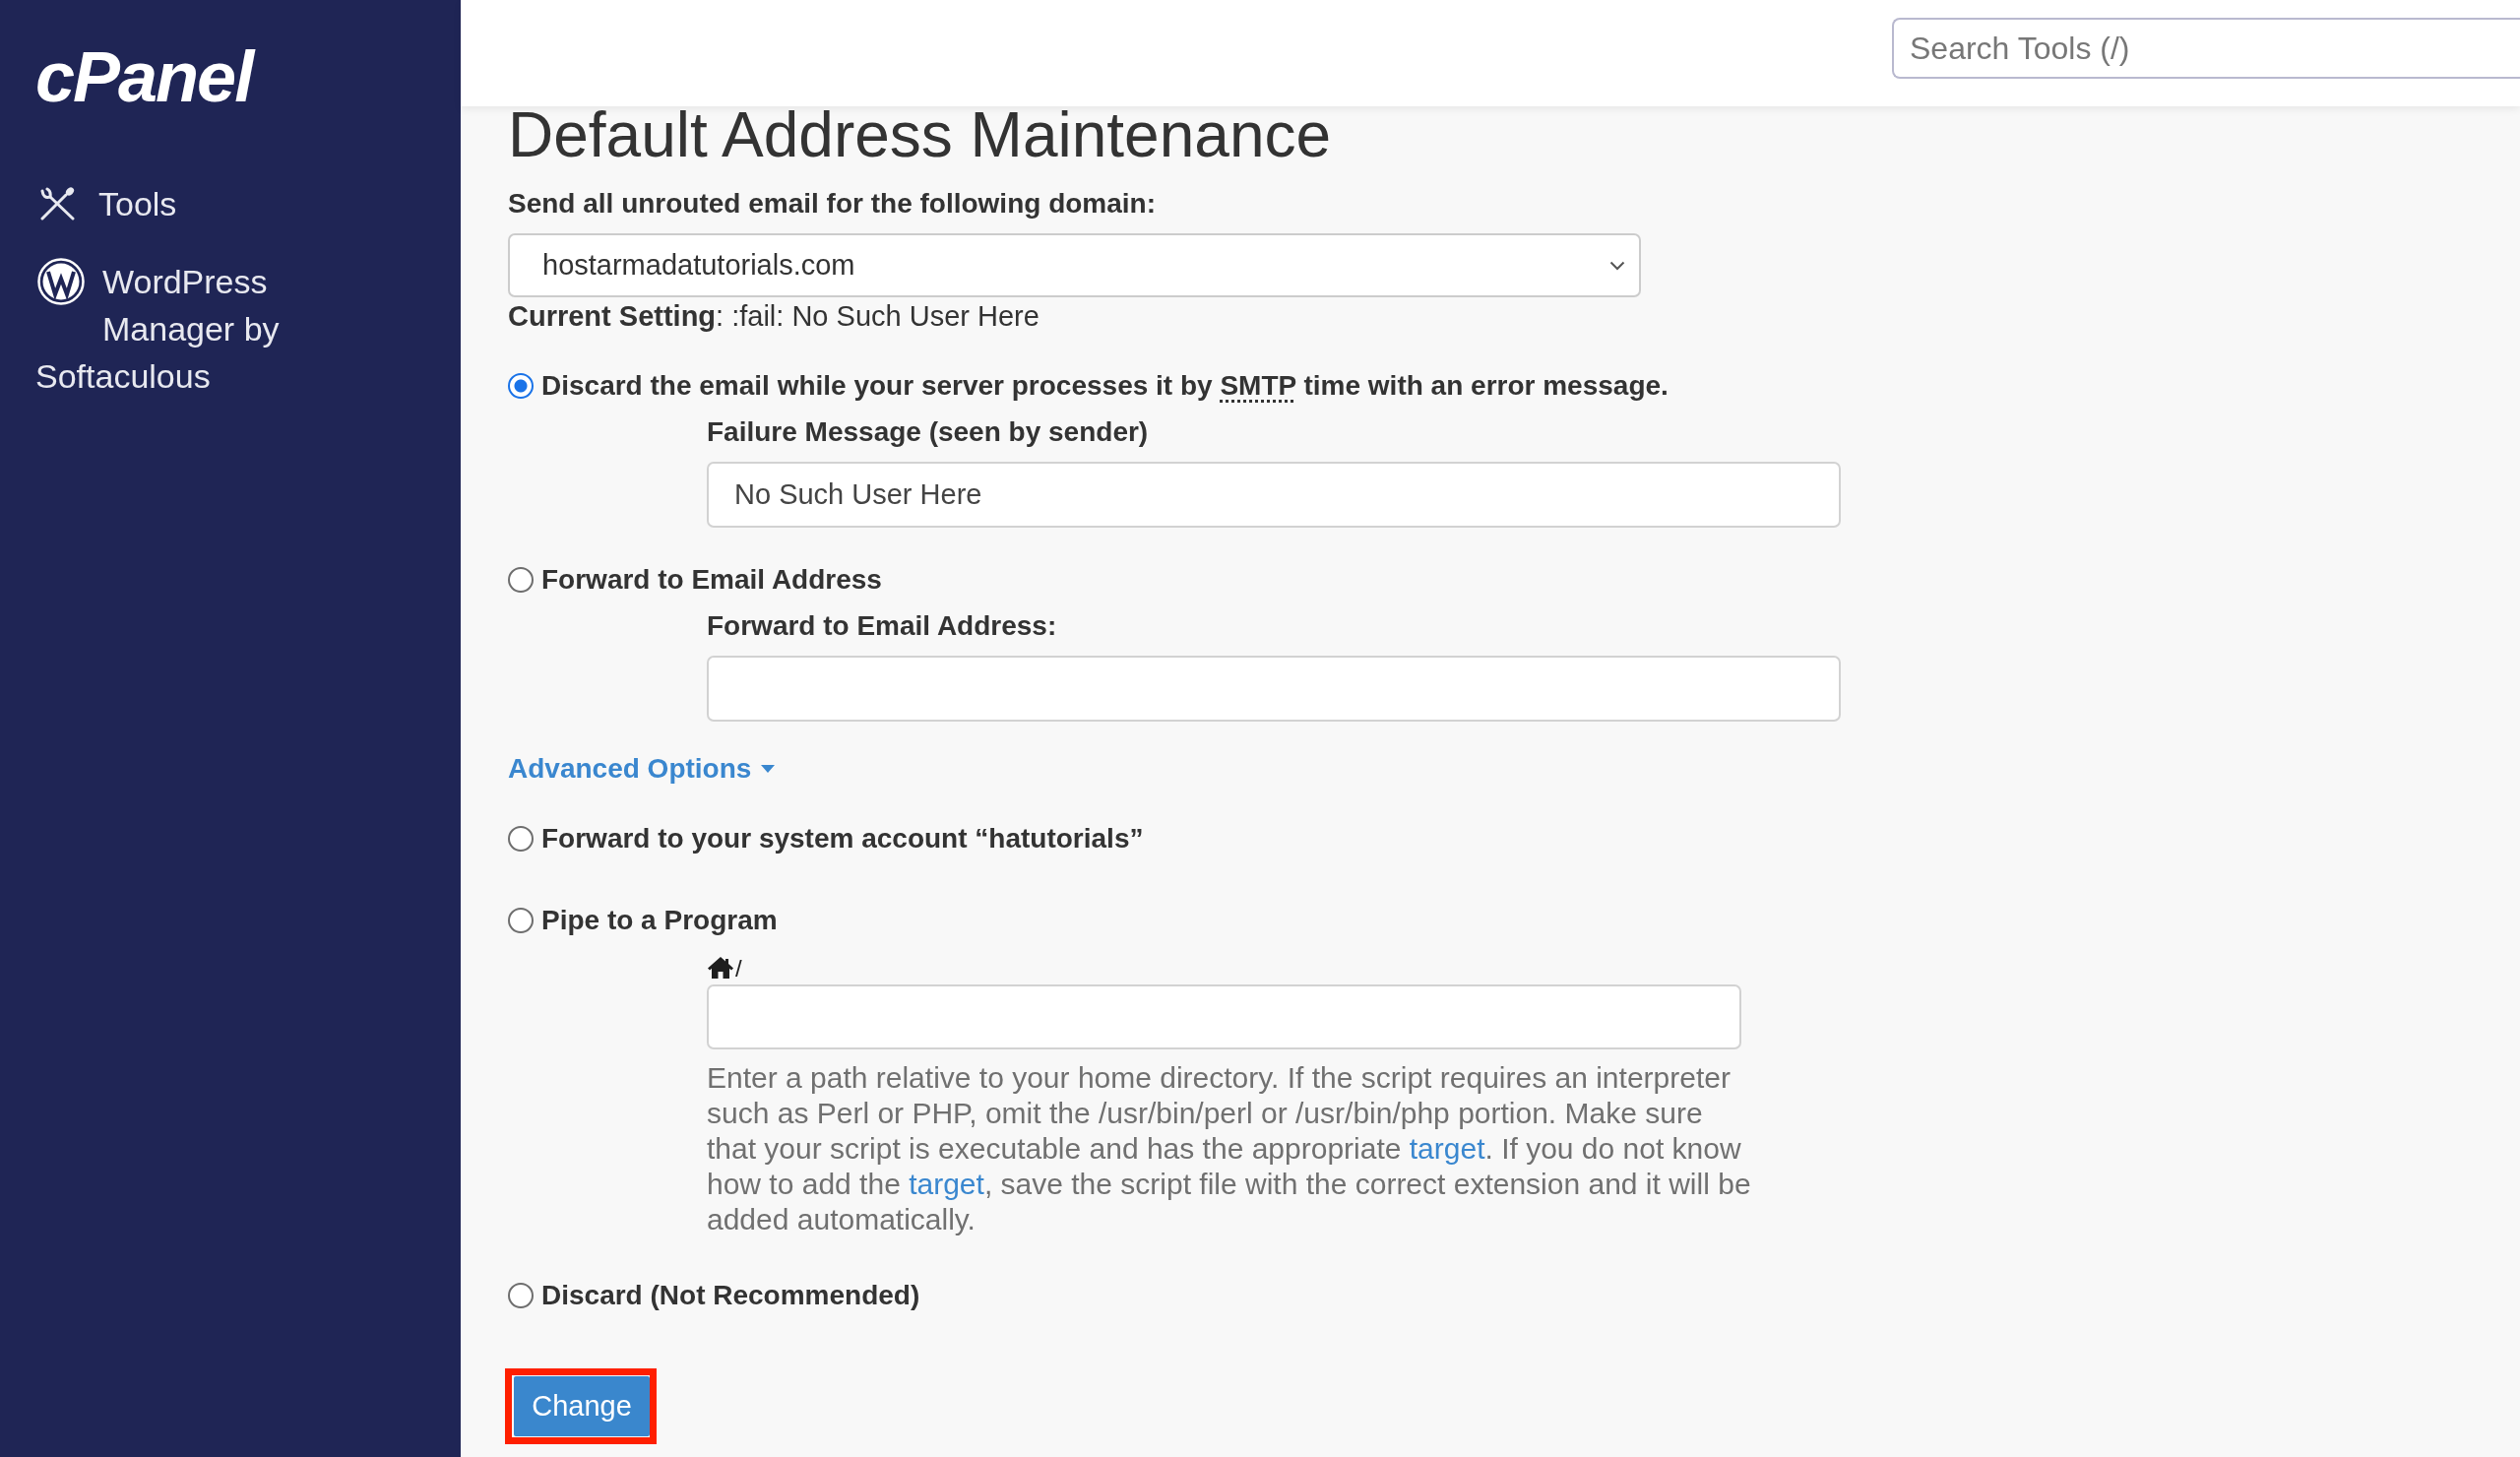 The height and width of the screenshot is (1457, 2520). Describe the element at coordinates (842, 838) in the screenshot. I see `option-label: Forward to your system account “hatutorials”` at that location.